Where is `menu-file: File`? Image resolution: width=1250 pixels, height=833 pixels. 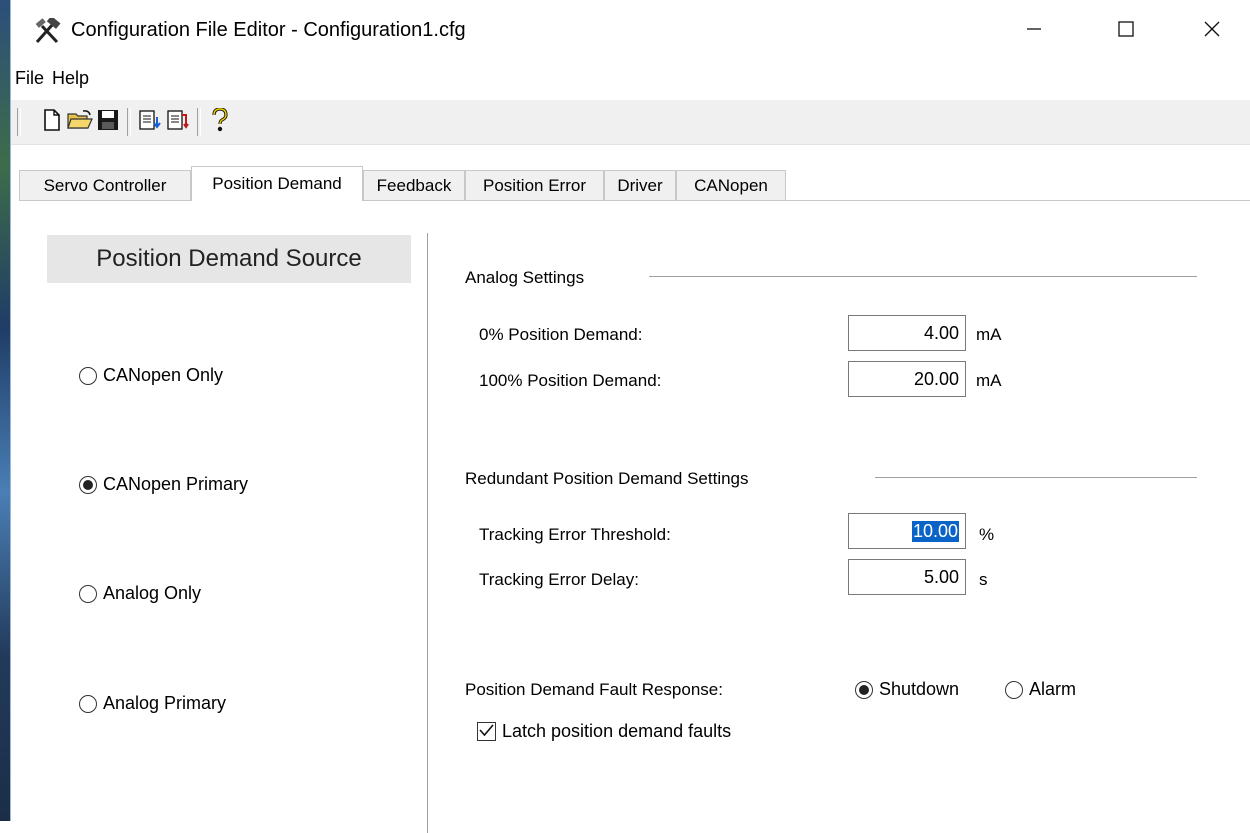
menu-file: File is located at coordinates (30, 78).